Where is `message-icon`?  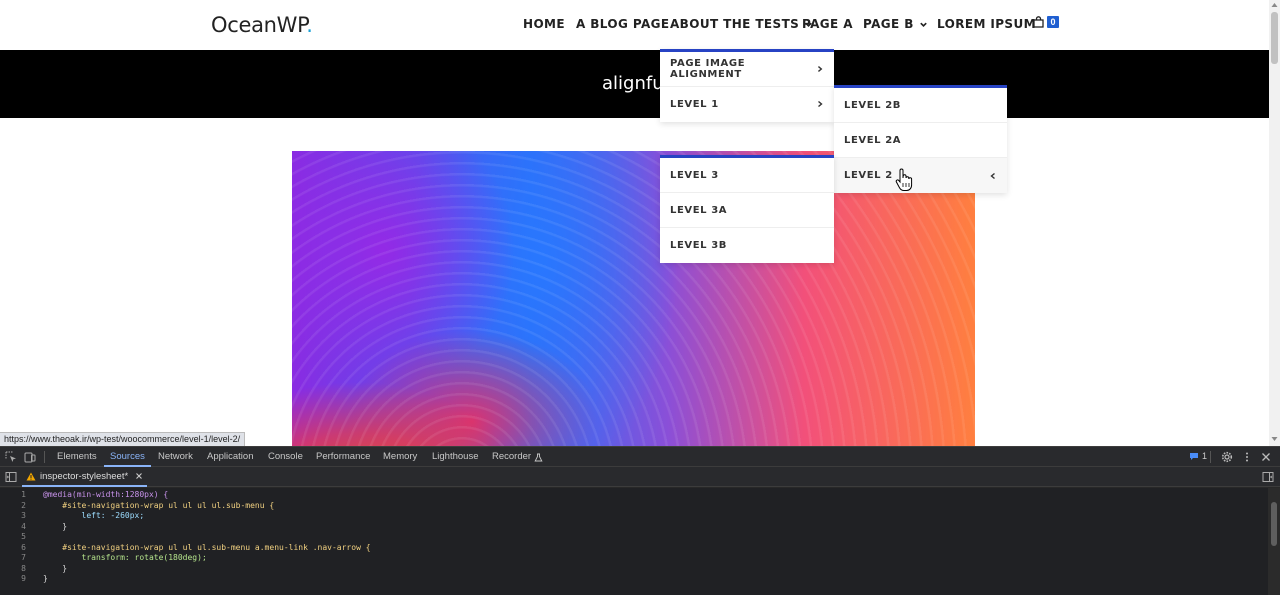
message-icon is located at coordinates (1194, 456).